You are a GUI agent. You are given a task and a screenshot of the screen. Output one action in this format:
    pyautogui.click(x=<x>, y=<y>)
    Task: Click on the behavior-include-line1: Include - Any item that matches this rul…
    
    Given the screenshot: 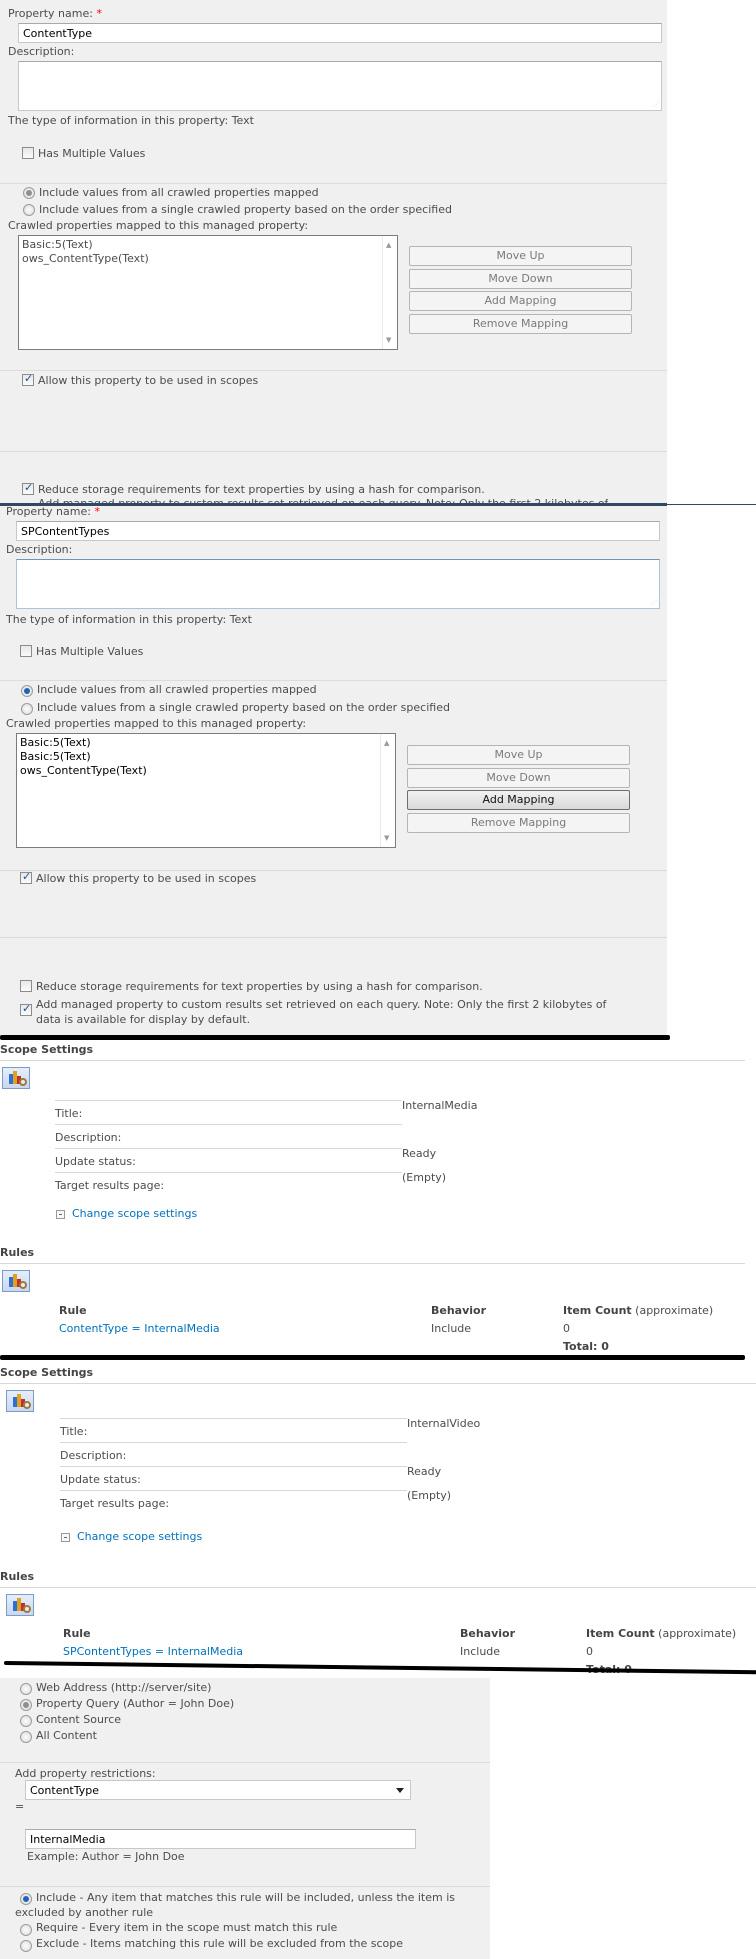 What is the action you would take?
    pyautogui.click(x=246, y=1897)
    